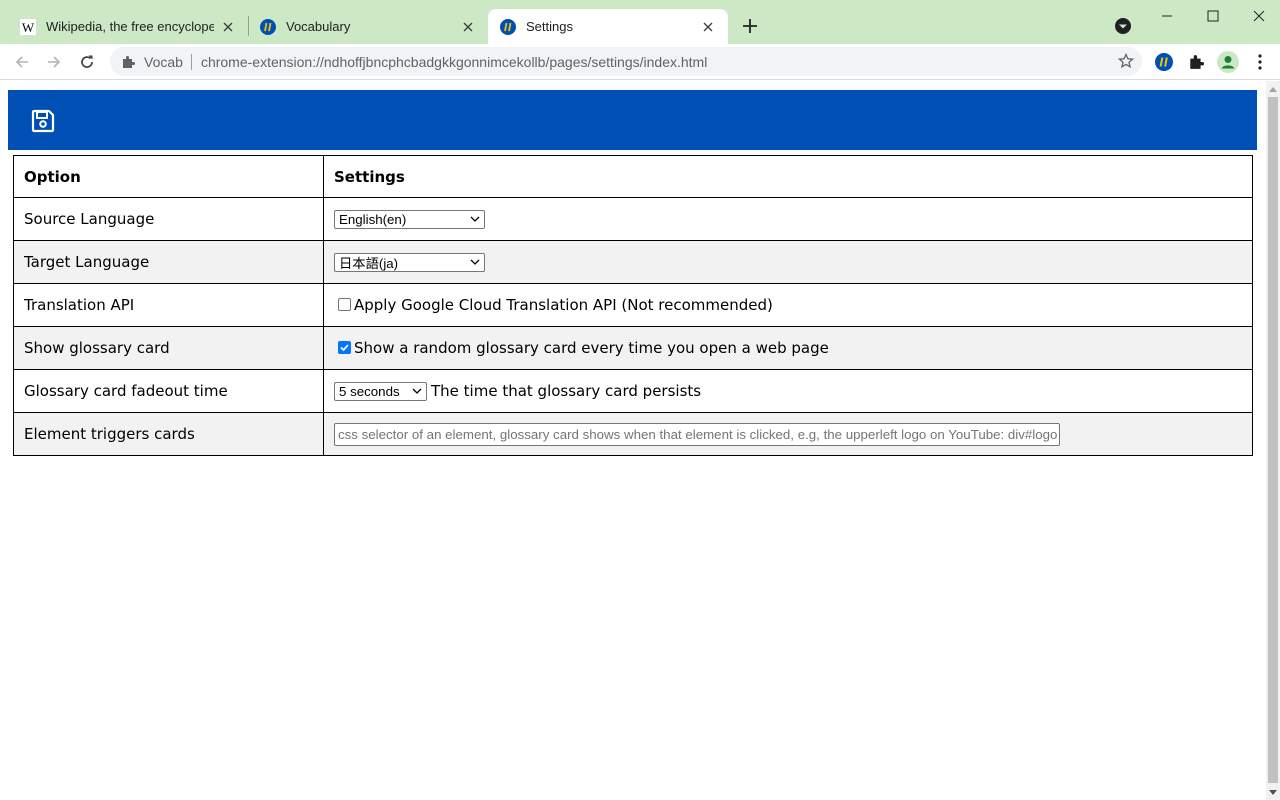 This screenshot has width=1280, height=800. I want to click on table-header-row: Option Settings, so click(633, 176).